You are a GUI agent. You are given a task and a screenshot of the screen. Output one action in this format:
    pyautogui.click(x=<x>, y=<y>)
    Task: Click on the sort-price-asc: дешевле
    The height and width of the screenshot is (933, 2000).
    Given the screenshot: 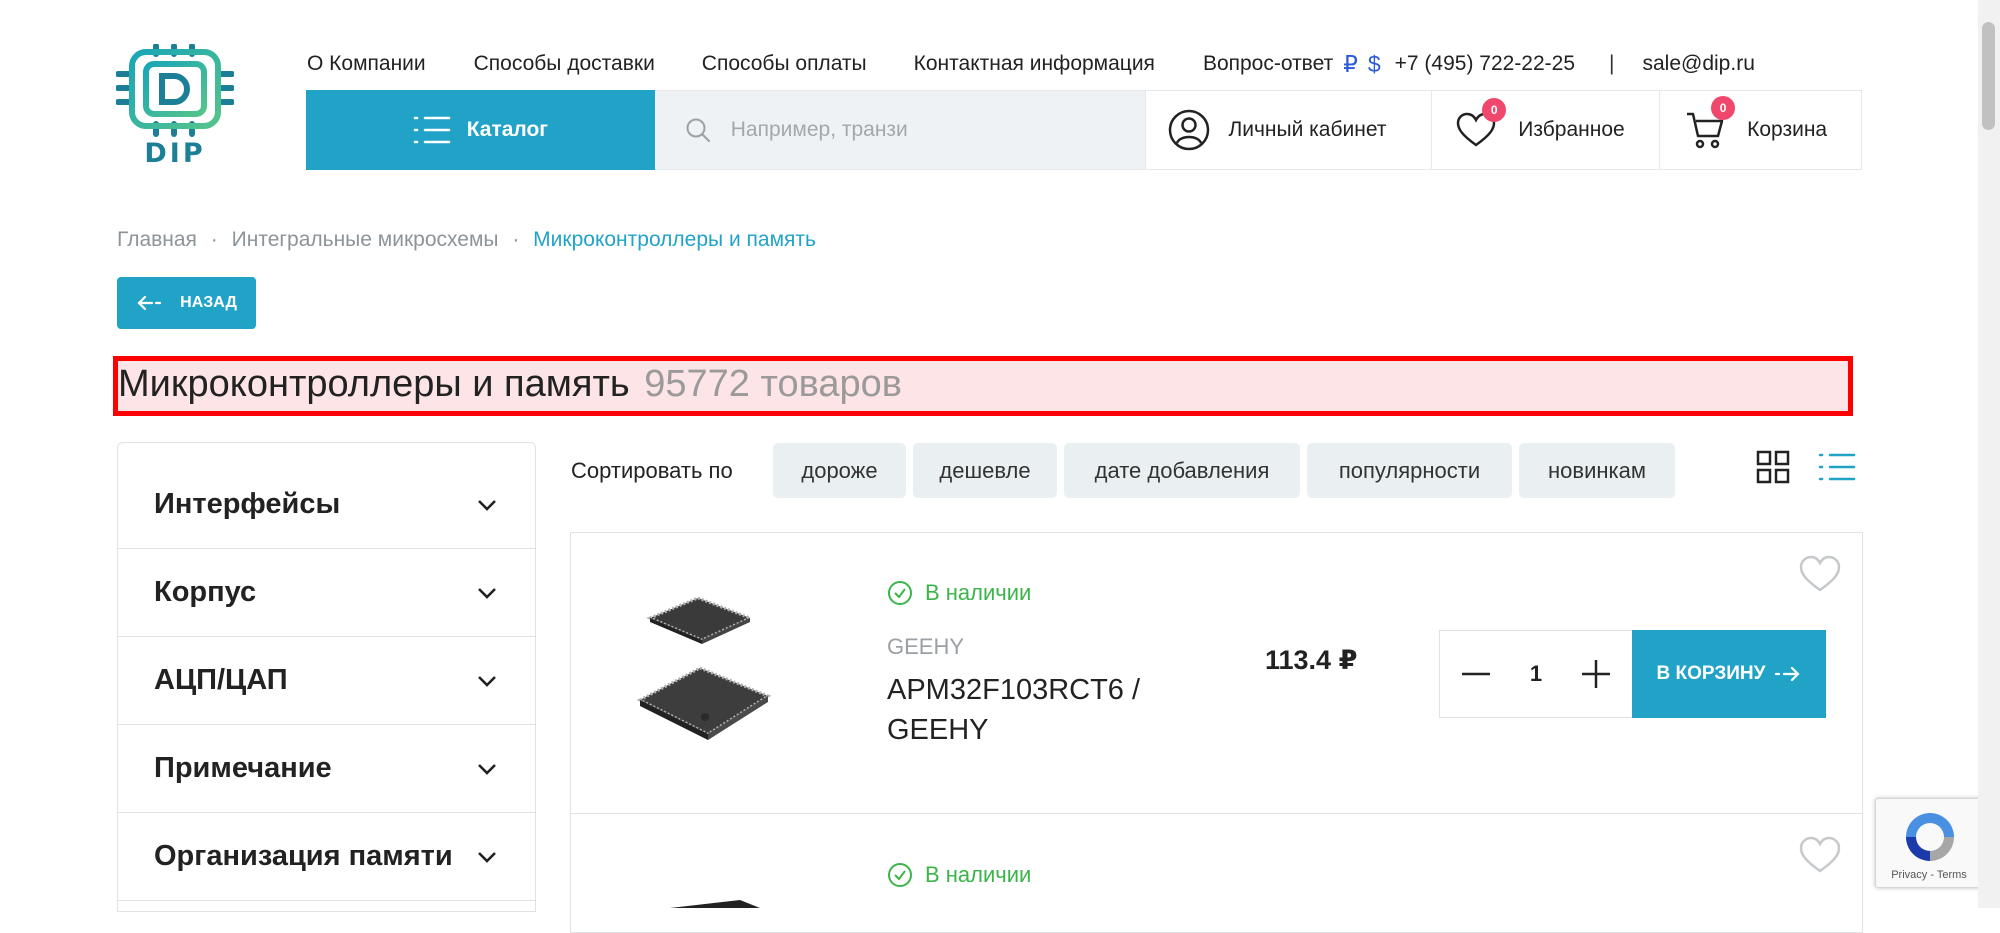 What is the action you would take?
    pyautogui.click(x=985, y=470)
    